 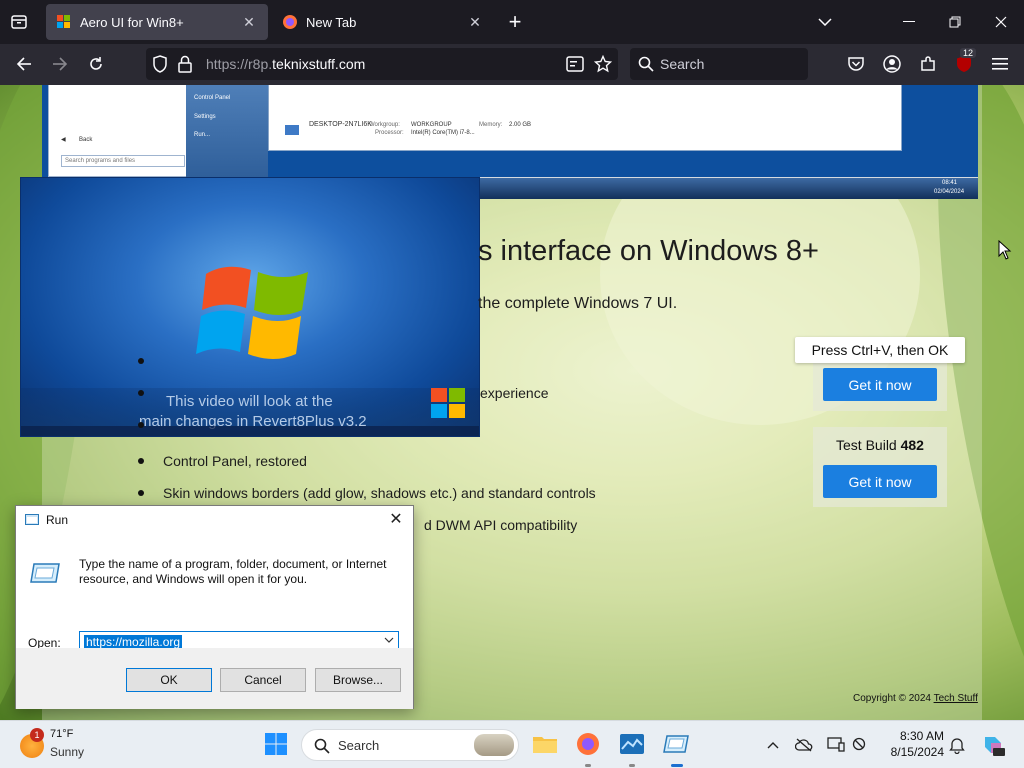 What do you see at coordinates (632, 744) in the screenshot?
I see `photos-app-icon` at bounding box center [632, 744].